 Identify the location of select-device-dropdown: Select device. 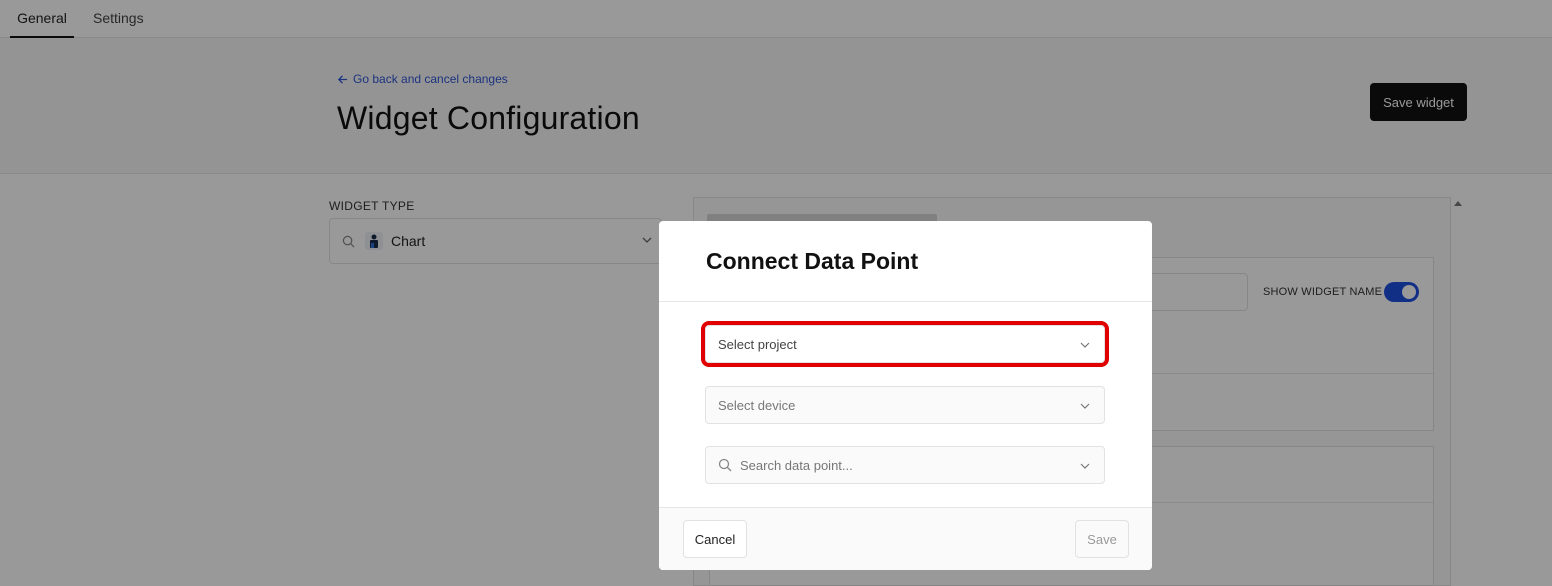
(905, 405).